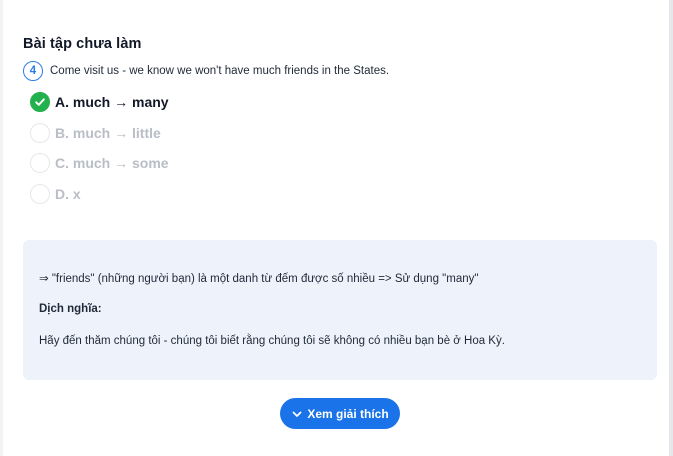 This screenshot has height=456, width=673. I want to click on option-b: B. much → little, so click(99, 133).